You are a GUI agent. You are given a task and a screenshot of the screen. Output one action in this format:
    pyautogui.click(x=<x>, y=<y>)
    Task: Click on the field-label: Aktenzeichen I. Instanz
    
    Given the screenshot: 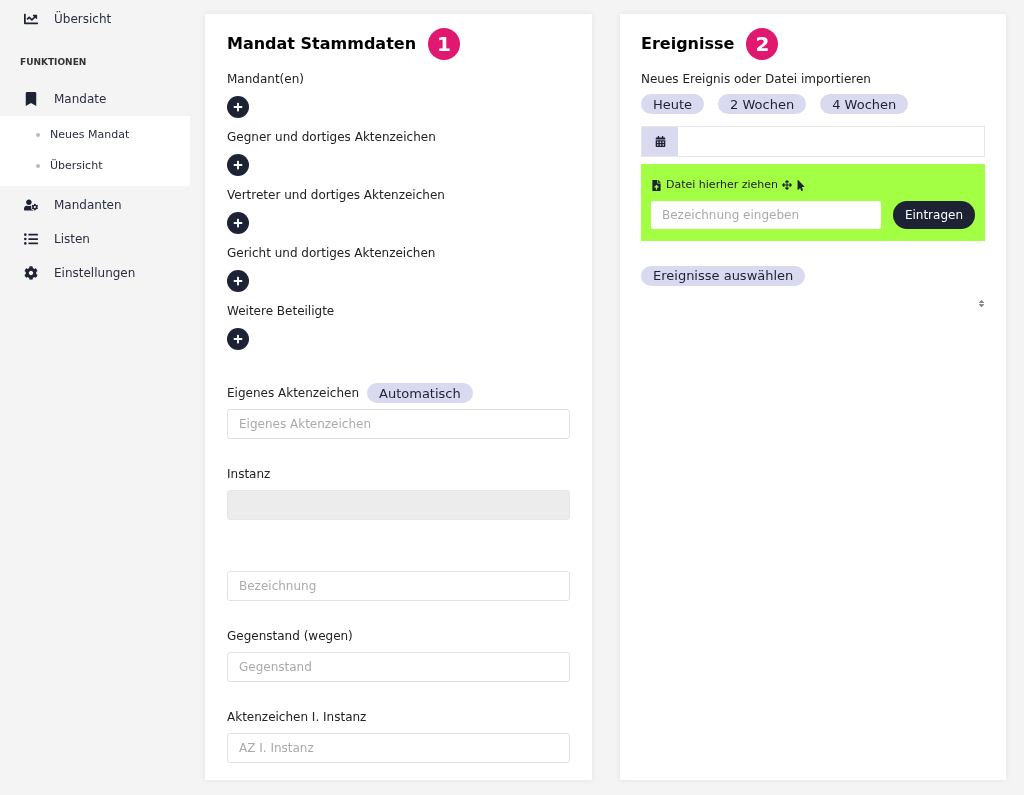 What is the action you would take?
    pyautogui.click(x=297, y=717)
    